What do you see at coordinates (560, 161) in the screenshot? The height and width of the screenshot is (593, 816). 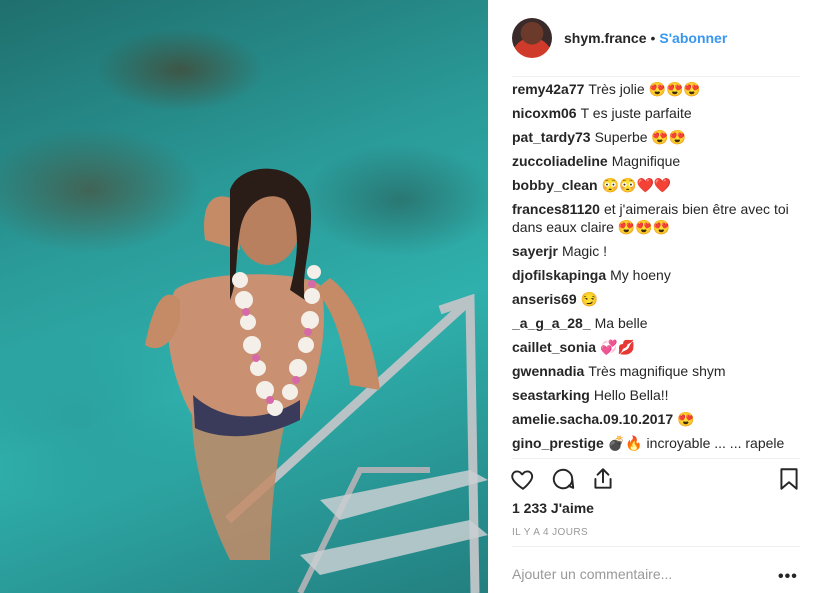 I see `comment-username: zuccoliadeline` at bounding box center [560, 161].